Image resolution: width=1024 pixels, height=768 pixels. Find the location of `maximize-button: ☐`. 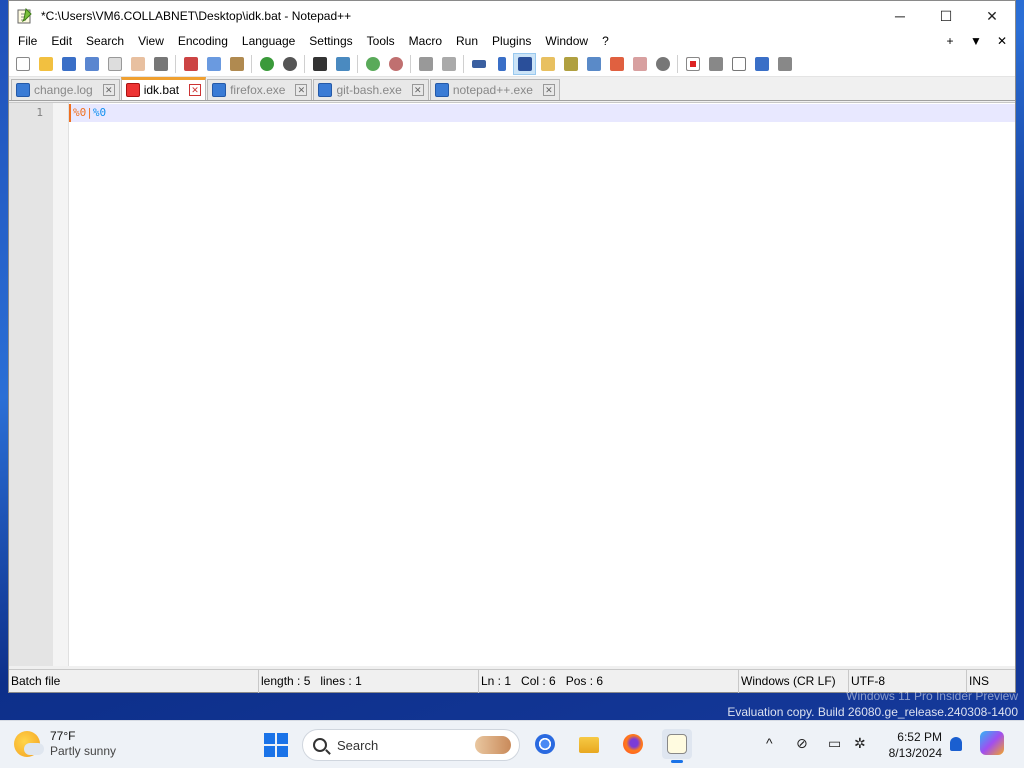

maximize-button: ☐ is located at coordinates (946, 16).